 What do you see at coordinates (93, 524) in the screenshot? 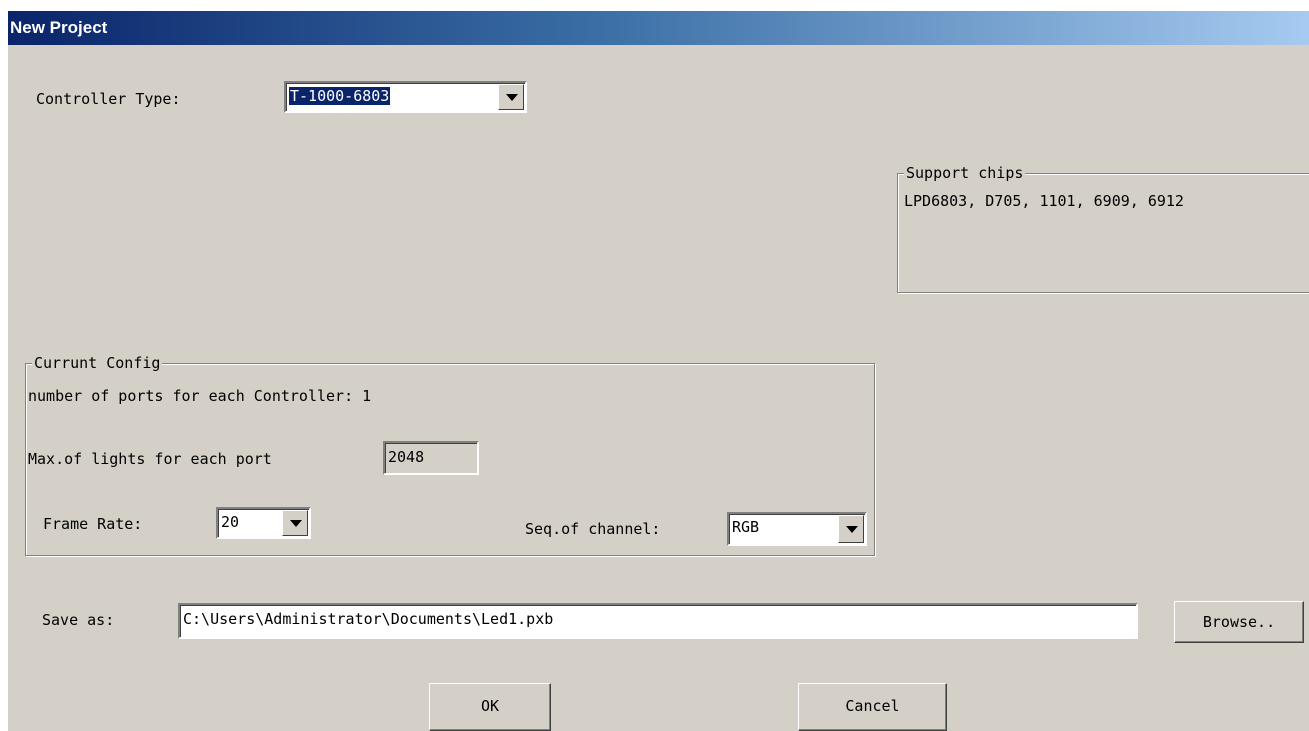
I see `frame-rate-label: Frame Rate:` at bounding box center [93, 524].